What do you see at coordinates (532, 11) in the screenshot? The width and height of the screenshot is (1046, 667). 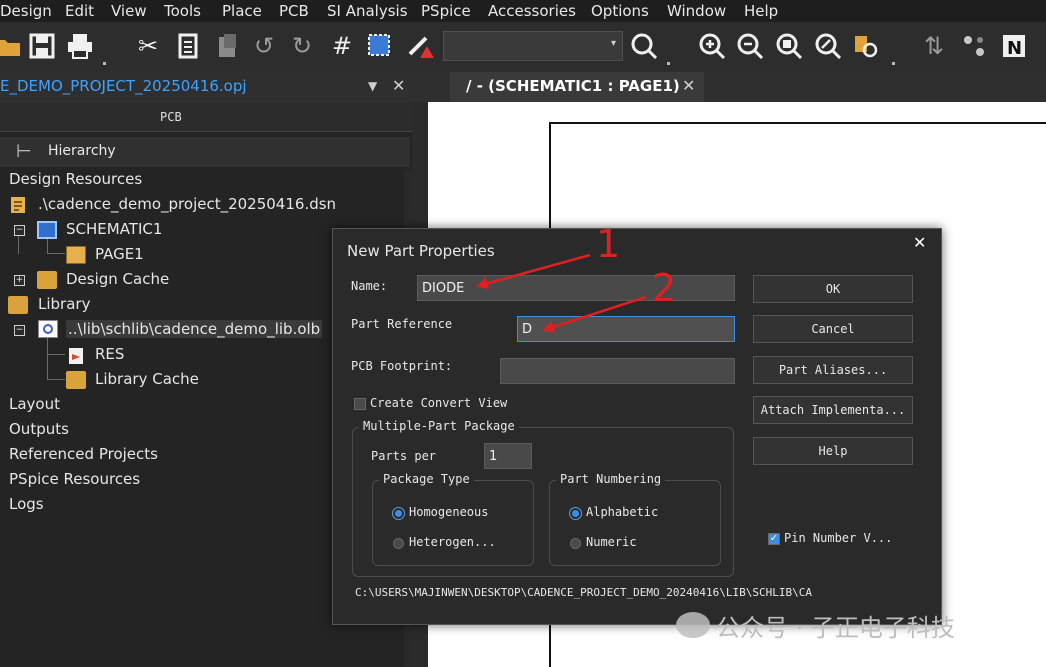 I see `menu-accessories: Accessories` at bounding box center [532, 11].